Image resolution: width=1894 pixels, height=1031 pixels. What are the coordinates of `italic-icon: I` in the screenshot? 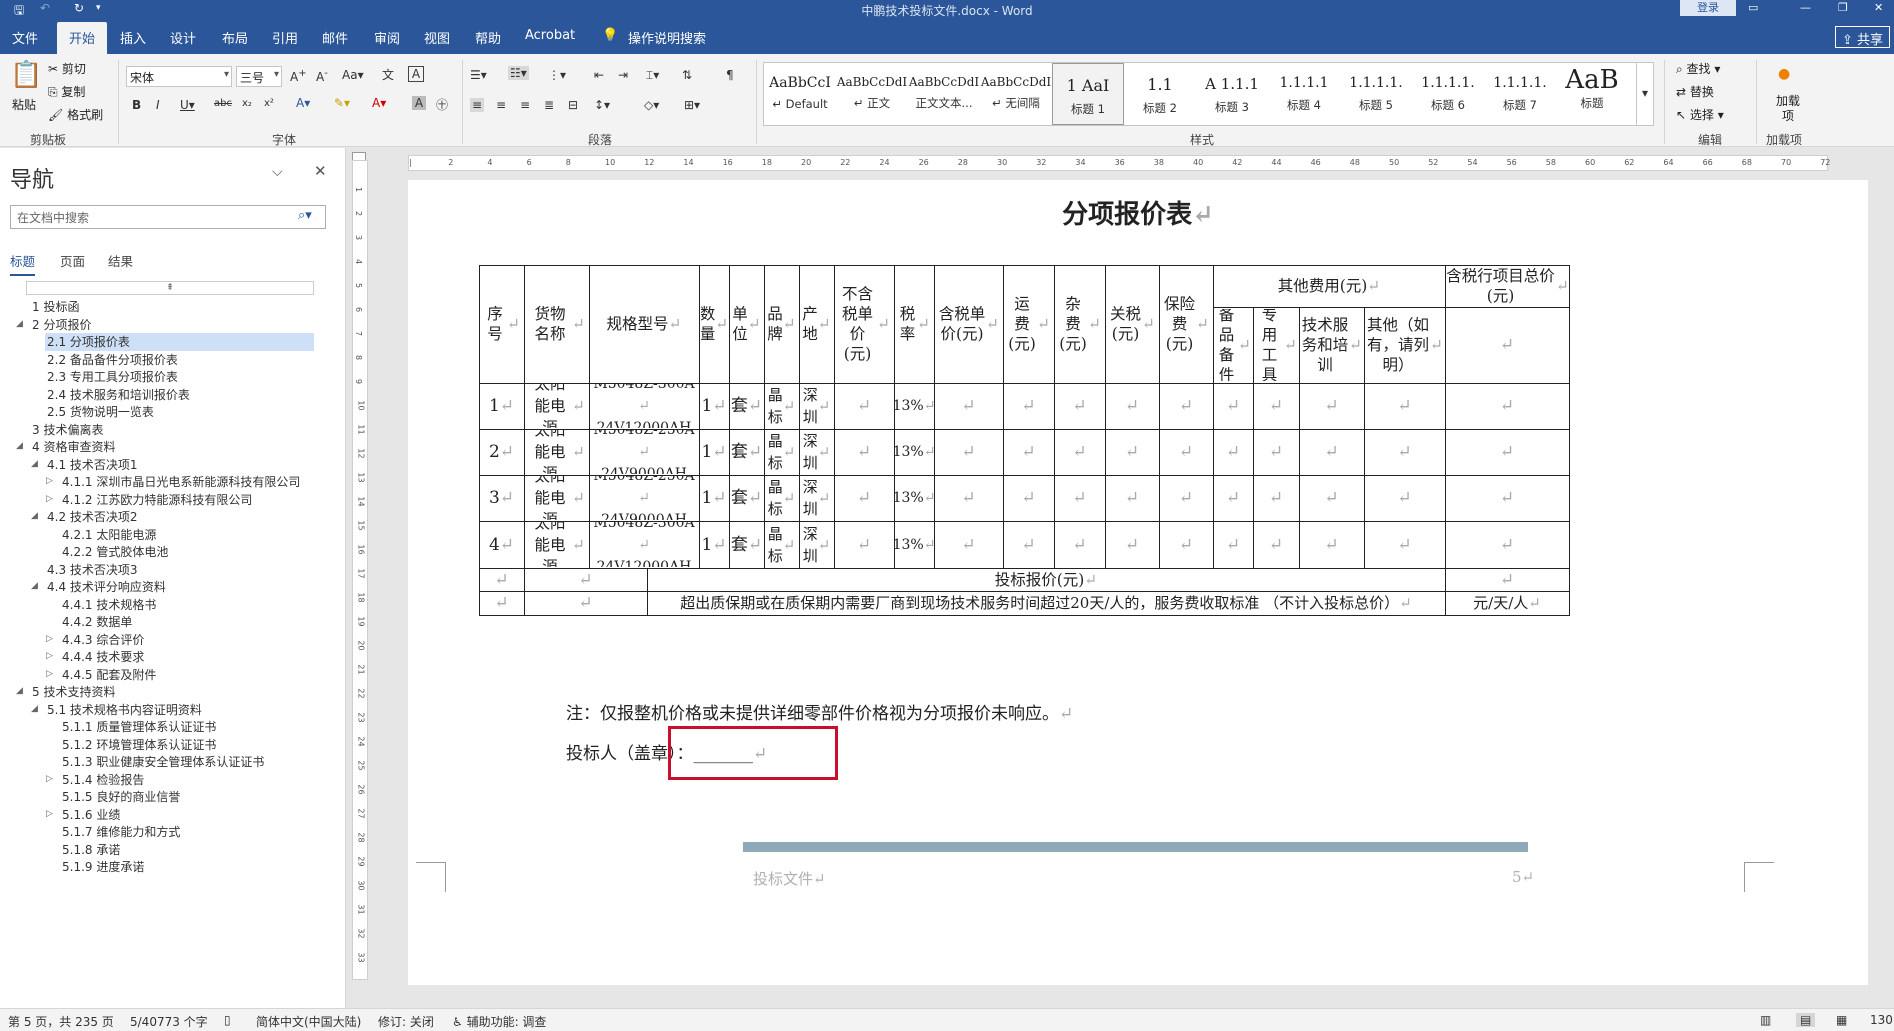 It's located at (158, 105).